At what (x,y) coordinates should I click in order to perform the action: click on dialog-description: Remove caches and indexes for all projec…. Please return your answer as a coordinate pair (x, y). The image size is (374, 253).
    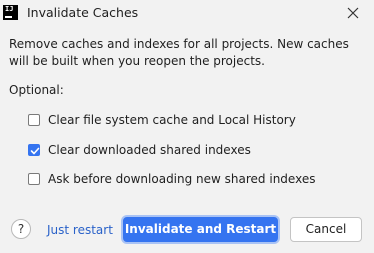
    Looking at the image, I should click on (179, 52).